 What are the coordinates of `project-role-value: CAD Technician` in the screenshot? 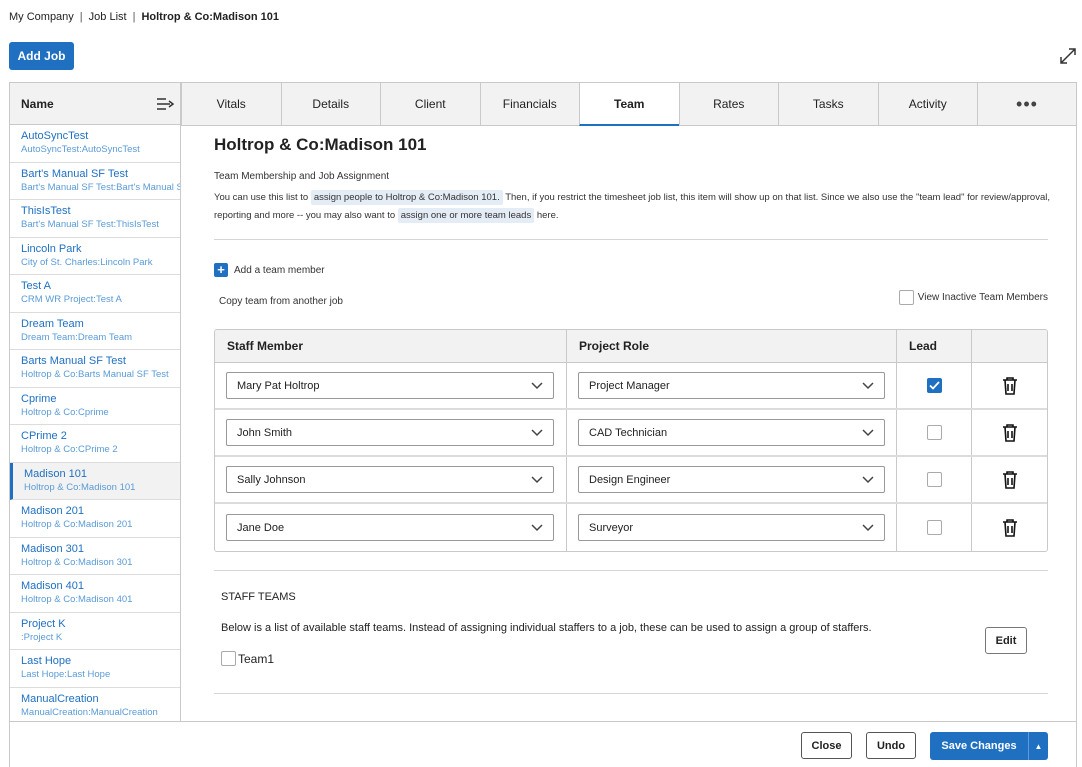 It's located at (628, 432).